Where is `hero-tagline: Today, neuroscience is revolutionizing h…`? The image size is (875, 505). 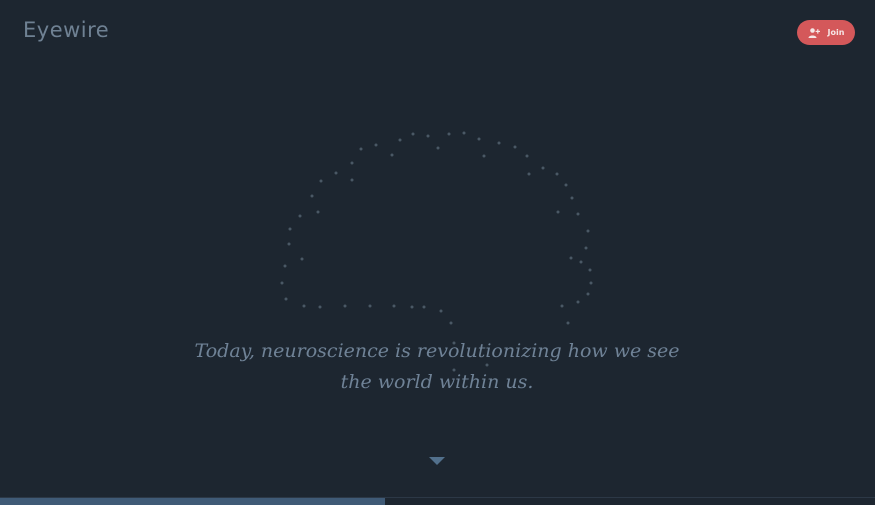
hero-tagline: Today, neuroscience is revolutionizing h… is located at coordinates (437, 366).